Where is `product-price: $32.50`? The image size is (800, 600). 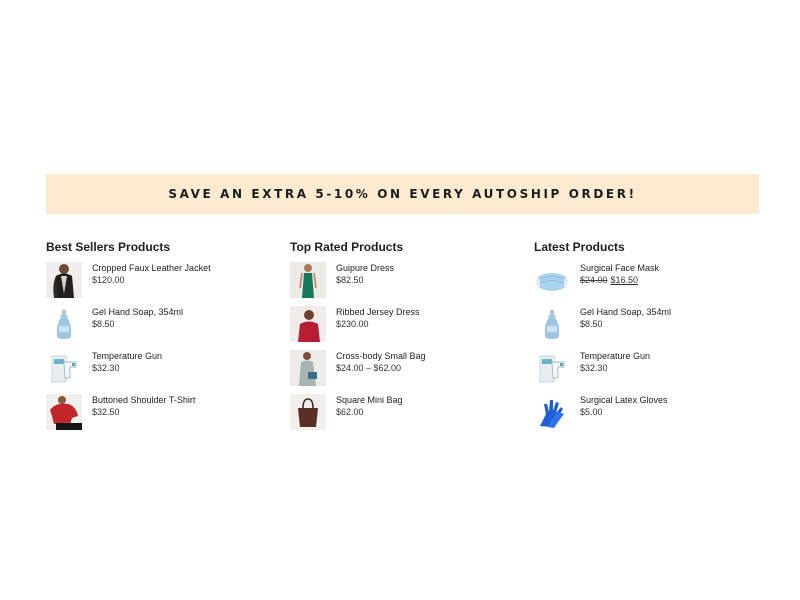 product-price: $32.50 is located at coordinates (106, 412).